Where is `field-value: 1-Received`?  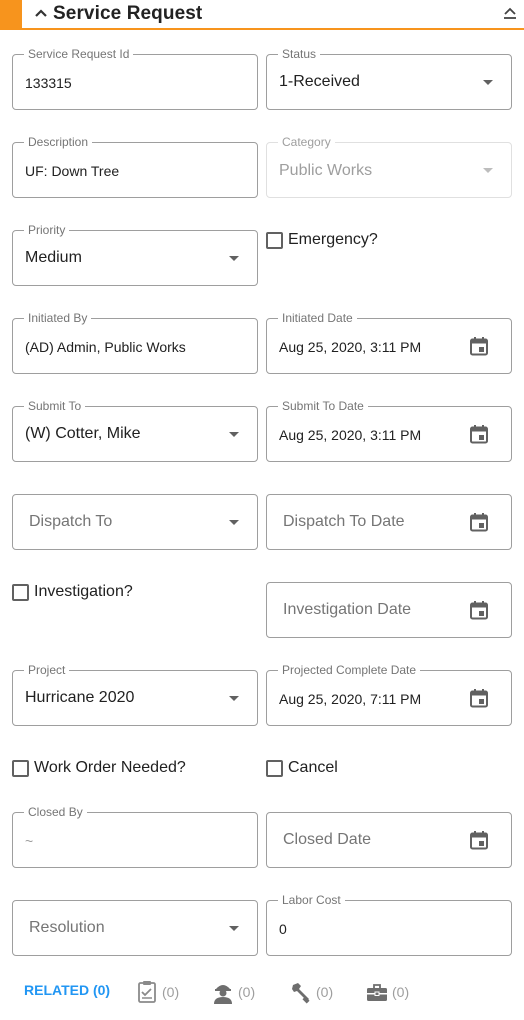
field-value: 1-Received is located at coordinates (319, 81).